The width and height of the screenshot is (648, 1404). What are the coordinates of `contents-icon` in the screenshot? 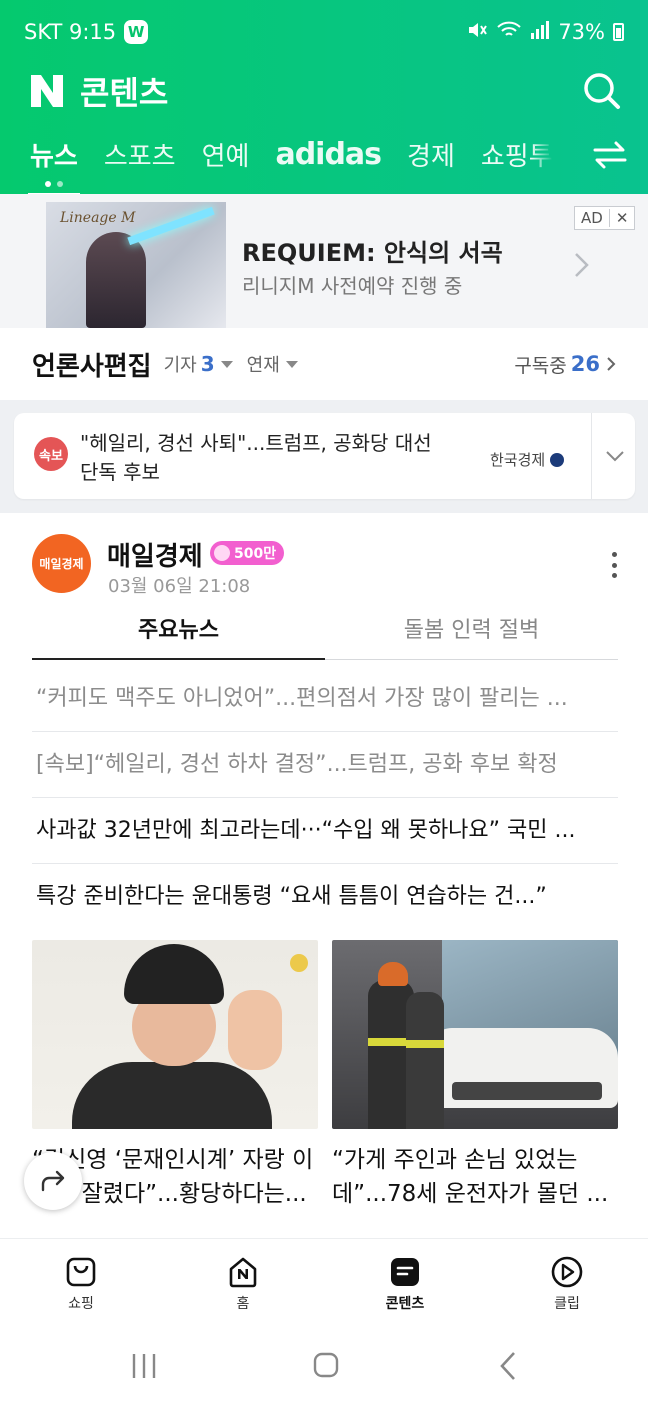 It's located at (405, 1272).